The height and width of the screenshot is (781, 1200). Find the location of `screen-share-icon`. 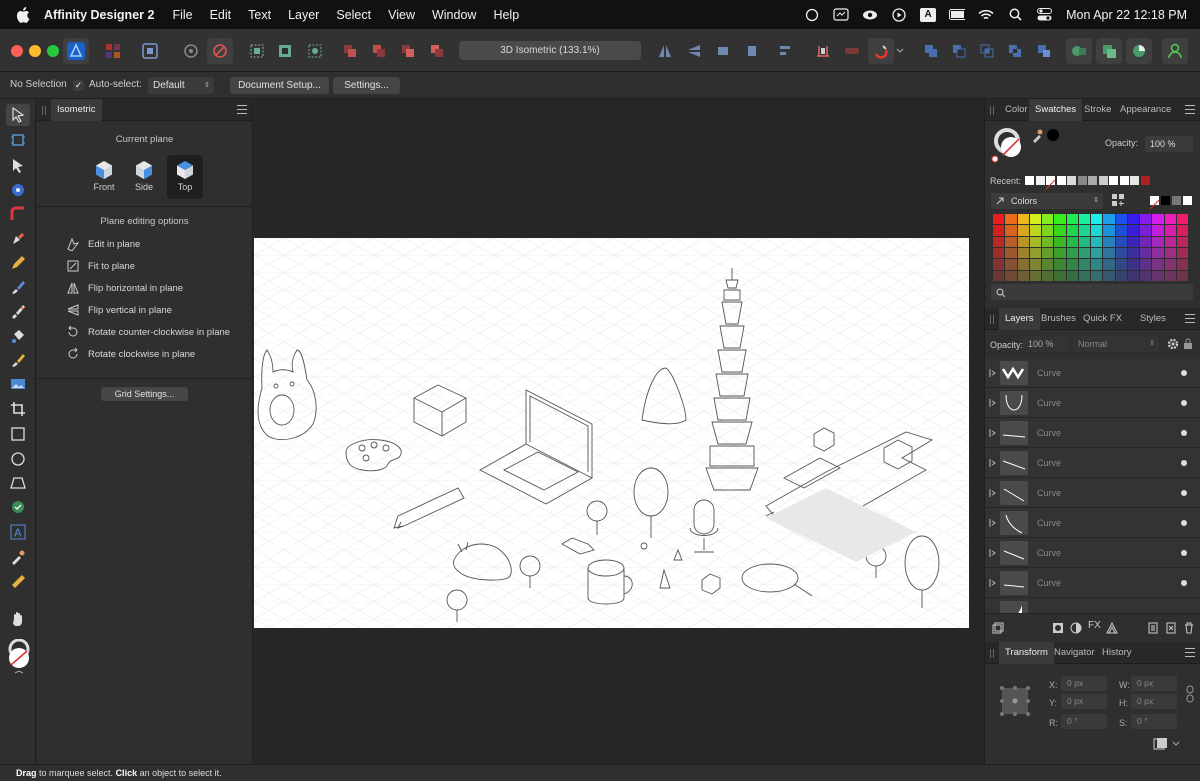

screen-share-icon is located at coordinates (841, 15).